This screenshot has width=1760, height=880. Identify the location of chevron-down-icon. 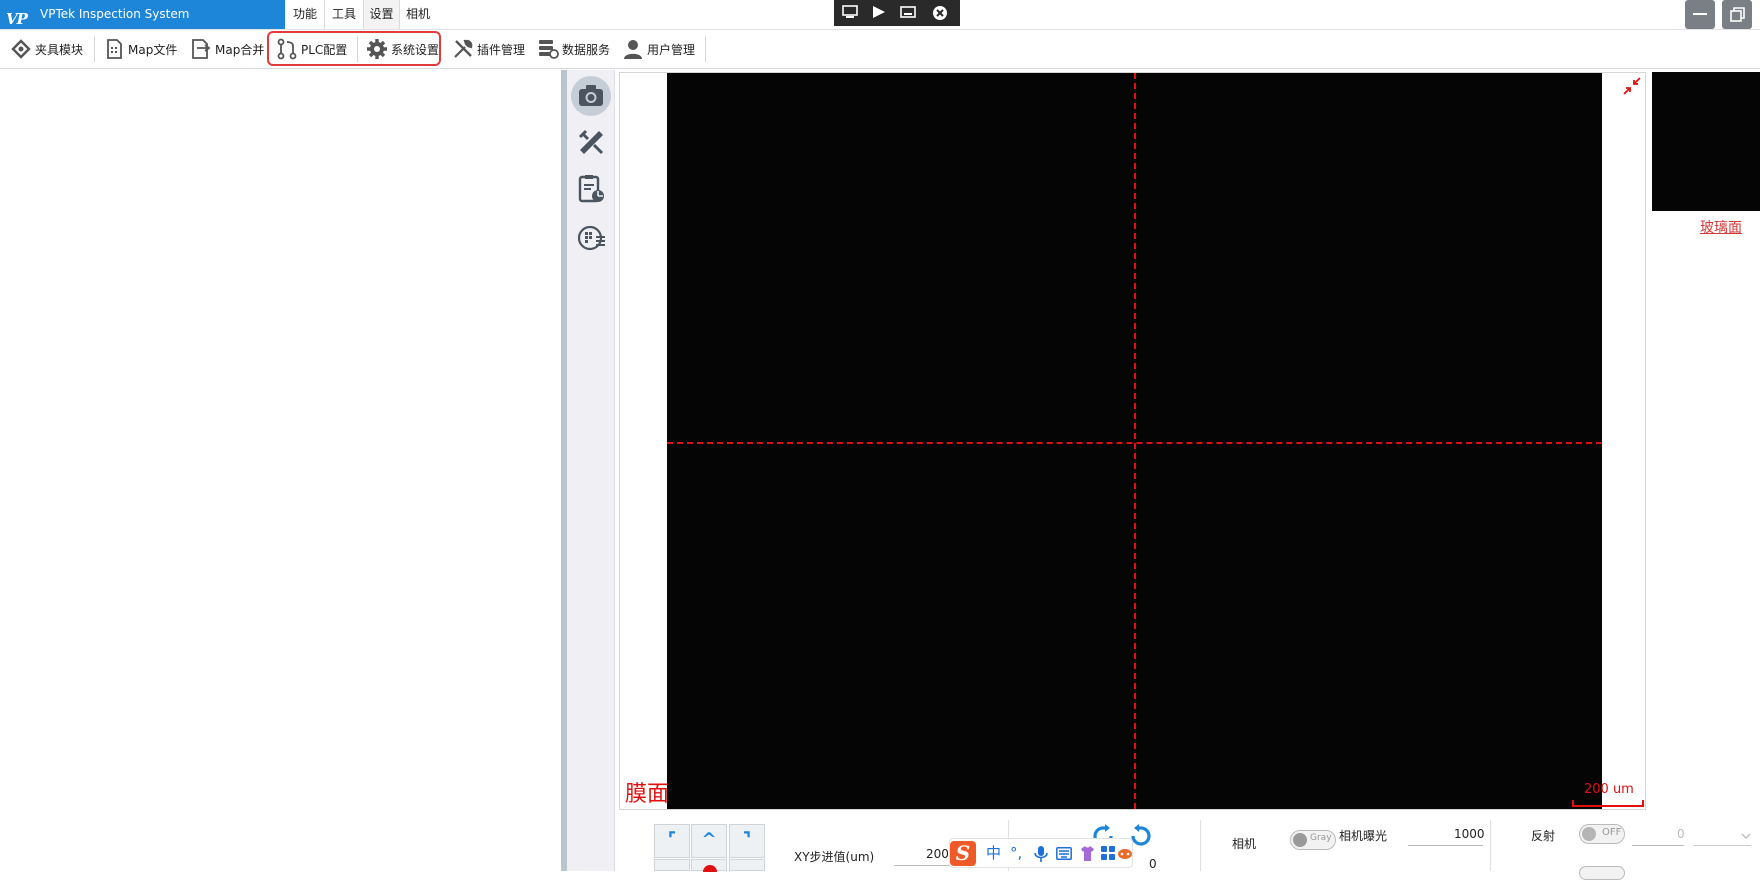
(1746, 836).